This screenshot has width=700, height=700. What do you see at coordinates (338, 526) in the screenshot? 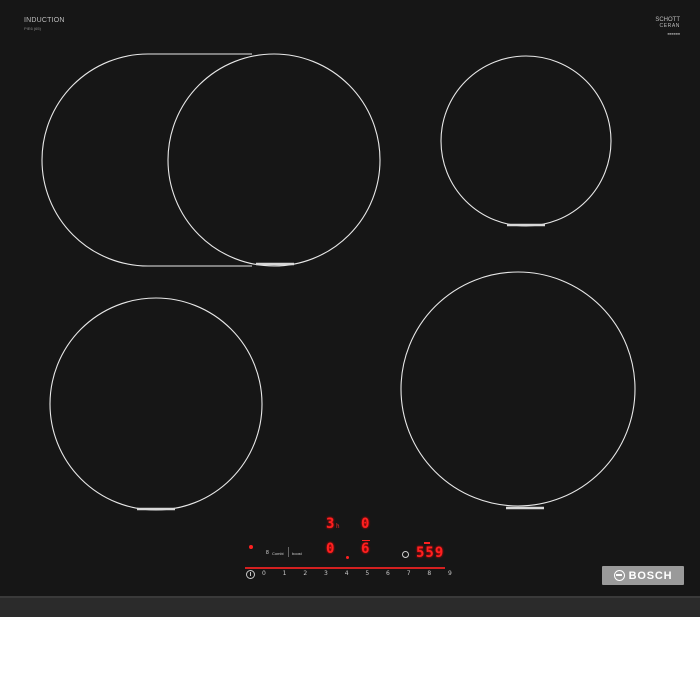
I see `residual-heat-indicator: h` at bounding box center [338, 526].